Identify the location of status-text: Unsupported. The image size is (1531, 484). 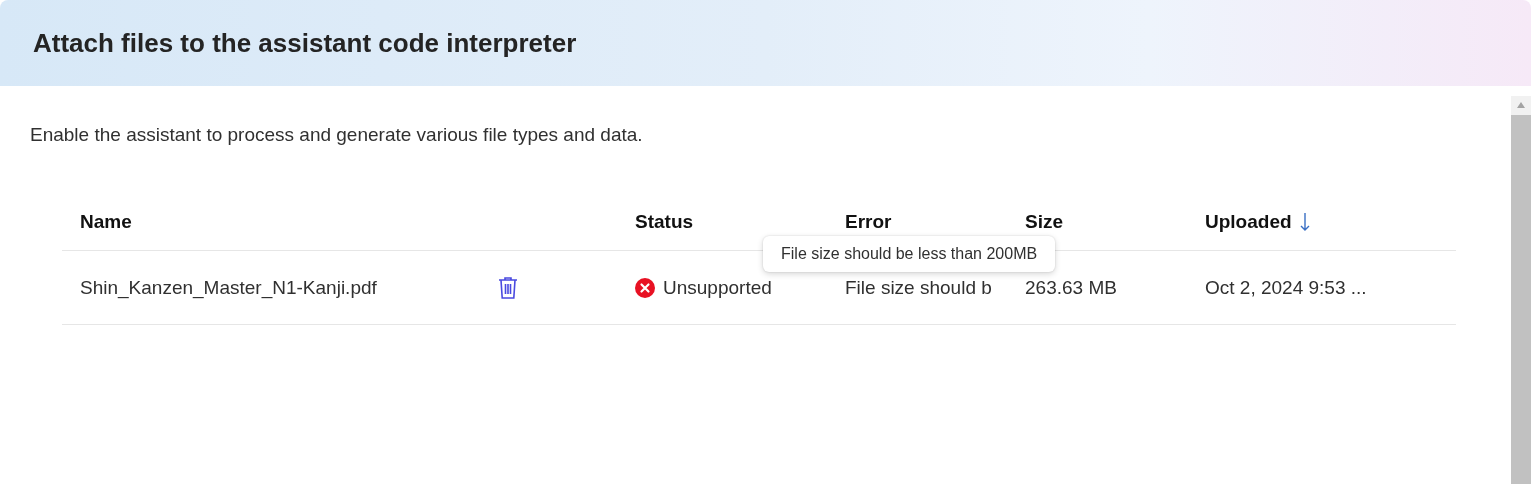
(717, 287).